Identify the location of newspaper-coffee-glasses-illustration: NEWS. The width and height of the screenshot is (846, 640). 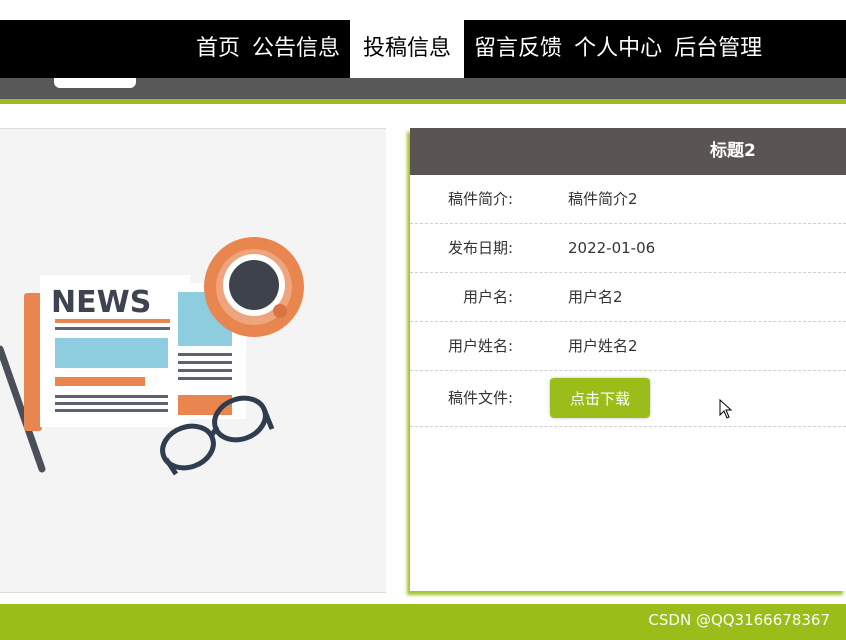
(152, 356).